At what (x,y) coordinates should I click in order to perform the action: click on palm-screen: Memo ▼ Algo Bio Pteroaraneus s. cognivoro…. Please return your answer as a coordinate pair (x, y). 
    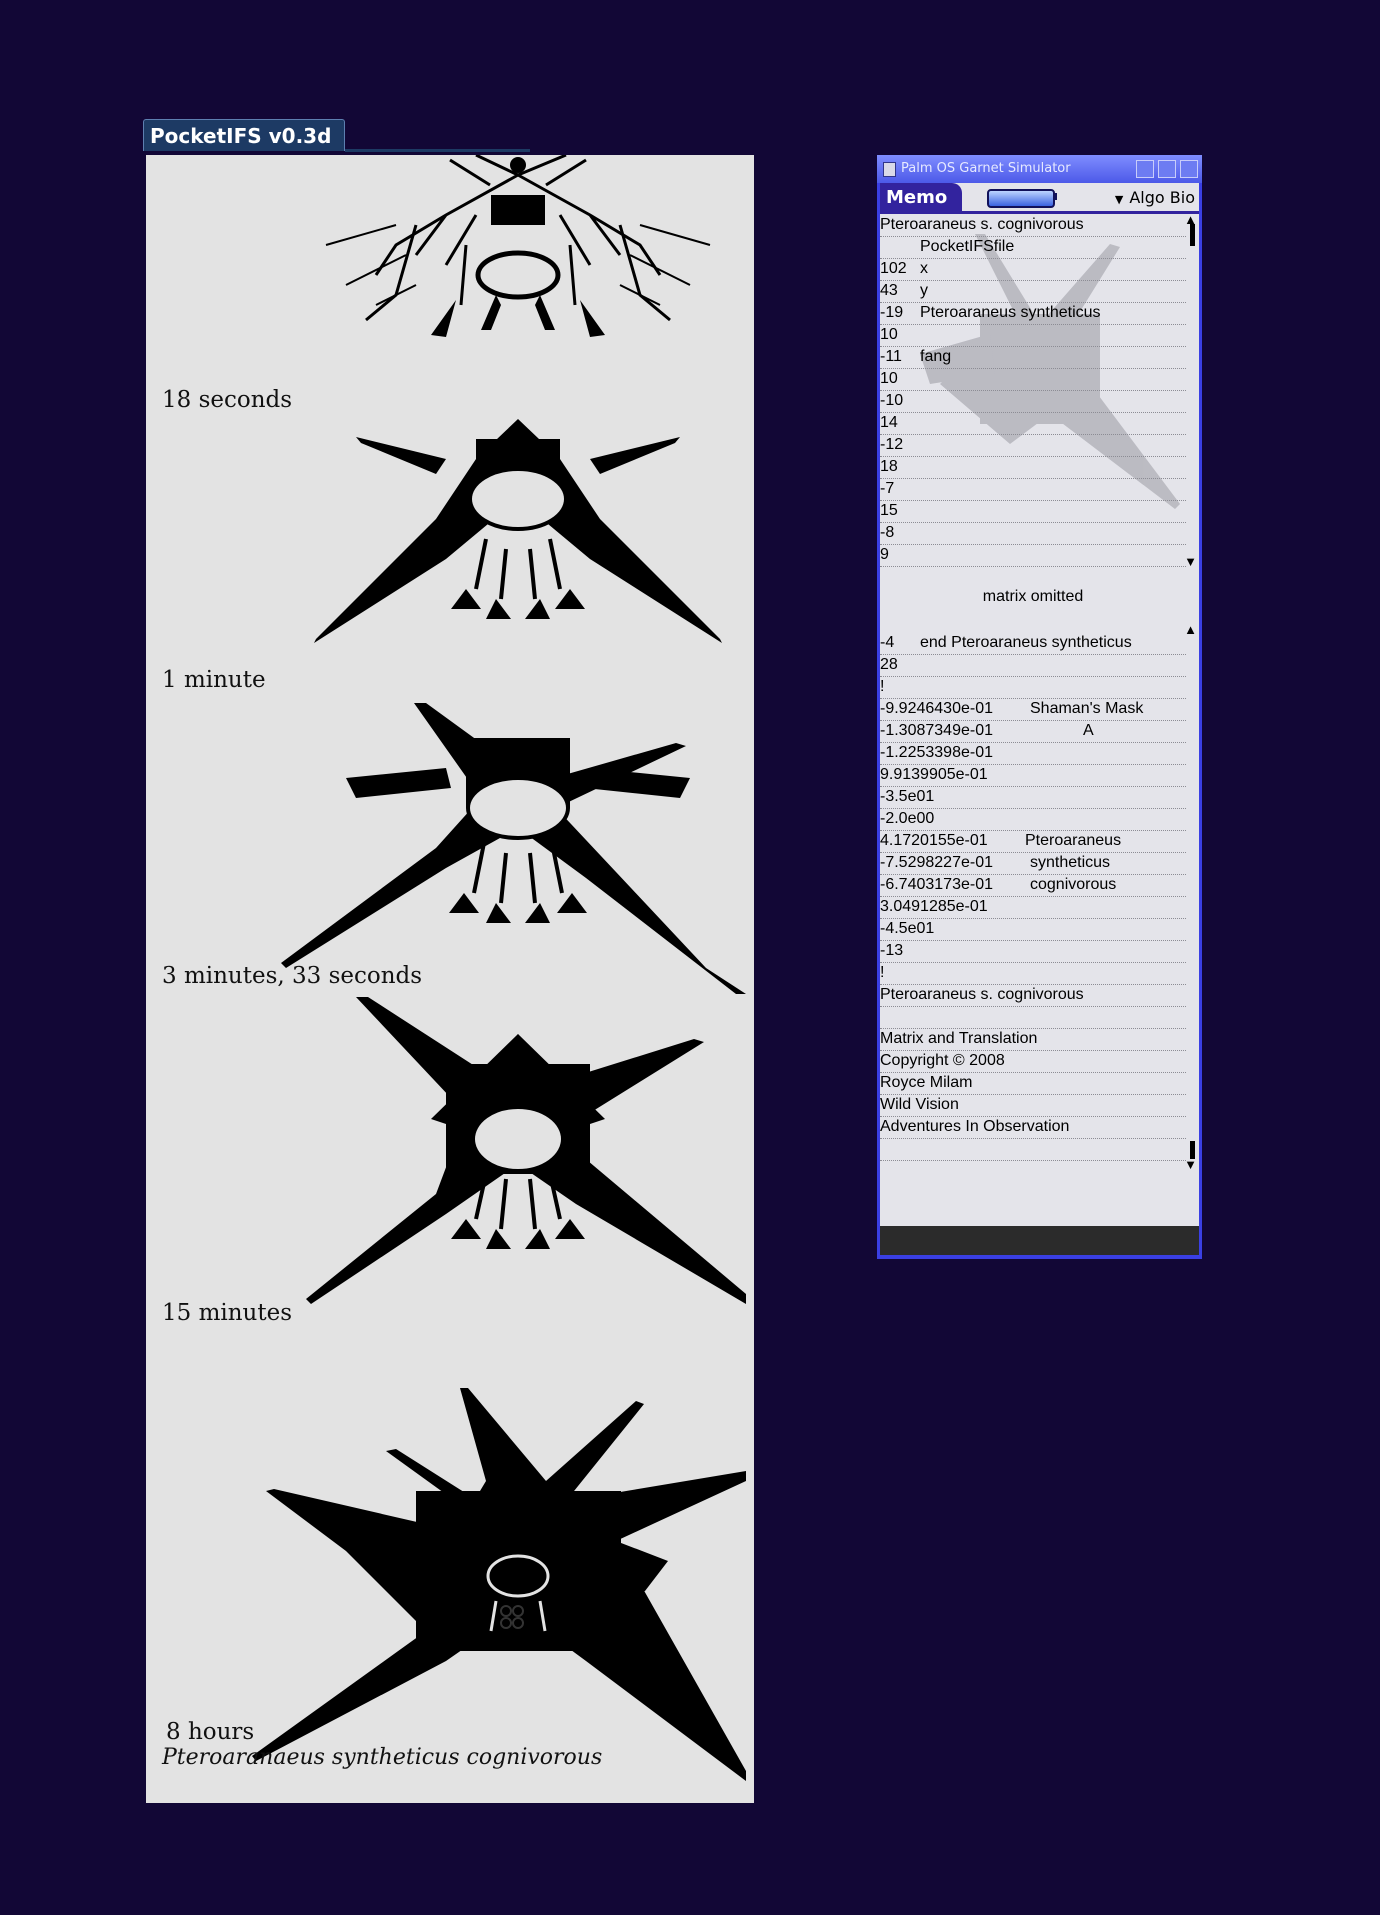
    Looking at the image, I should click on (1039, 719).